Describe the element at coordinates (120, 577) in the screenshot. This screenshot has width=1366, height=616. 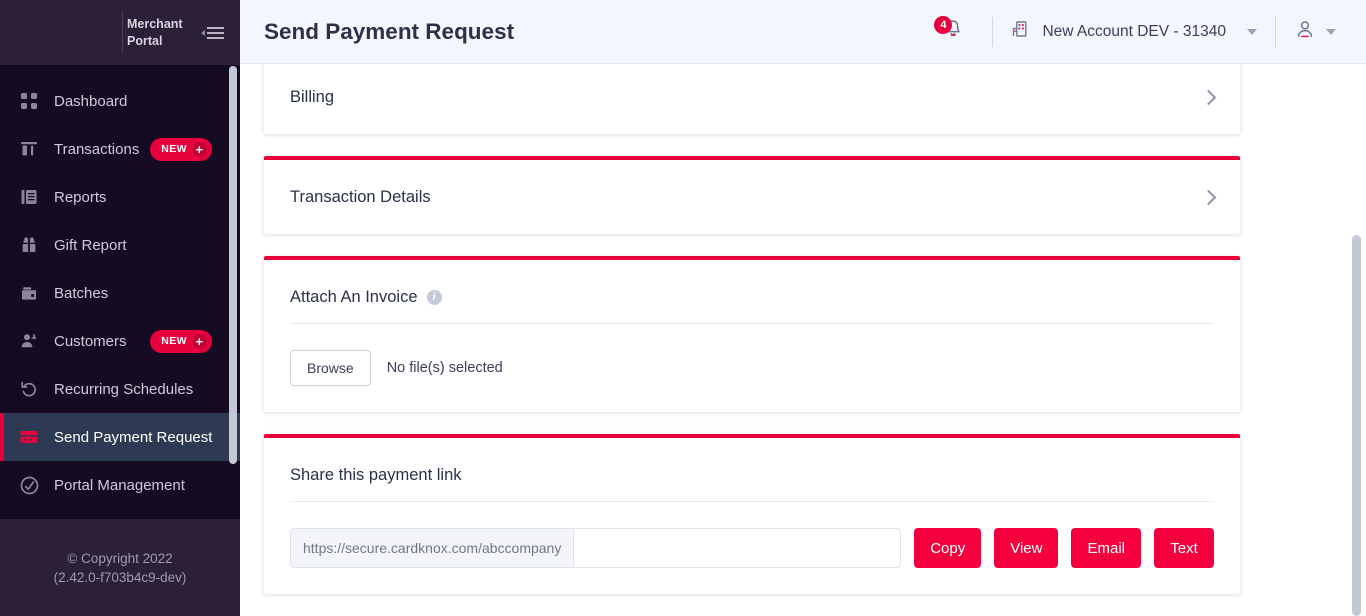
I see `version-text: (2.42.0-f703b4c9-dev)` at that location.